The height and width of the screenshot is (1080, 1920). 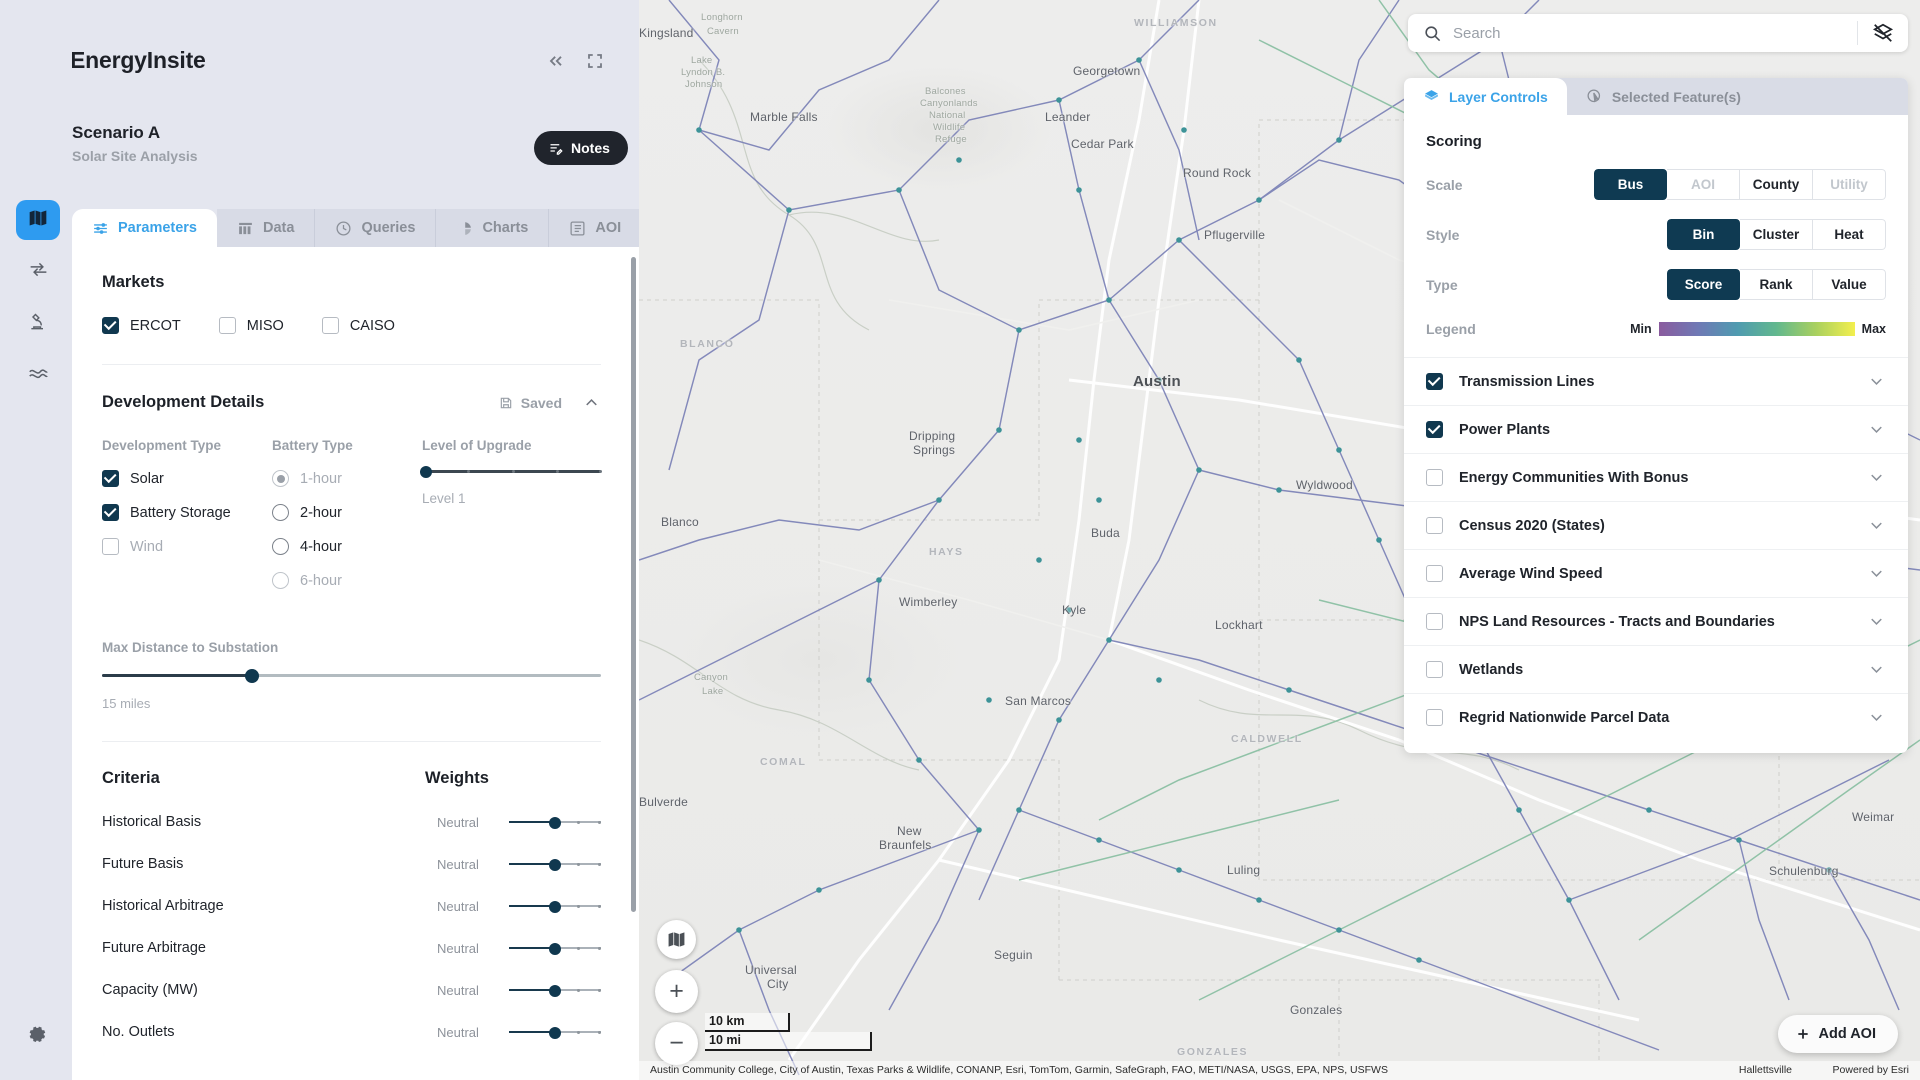 What do you see at coordinates (347, 529) in the screenshot?
I see `battery-type-radio-group: 1-hour 2-hour 4-hour 6-hour` at bounding box center [347, 529].